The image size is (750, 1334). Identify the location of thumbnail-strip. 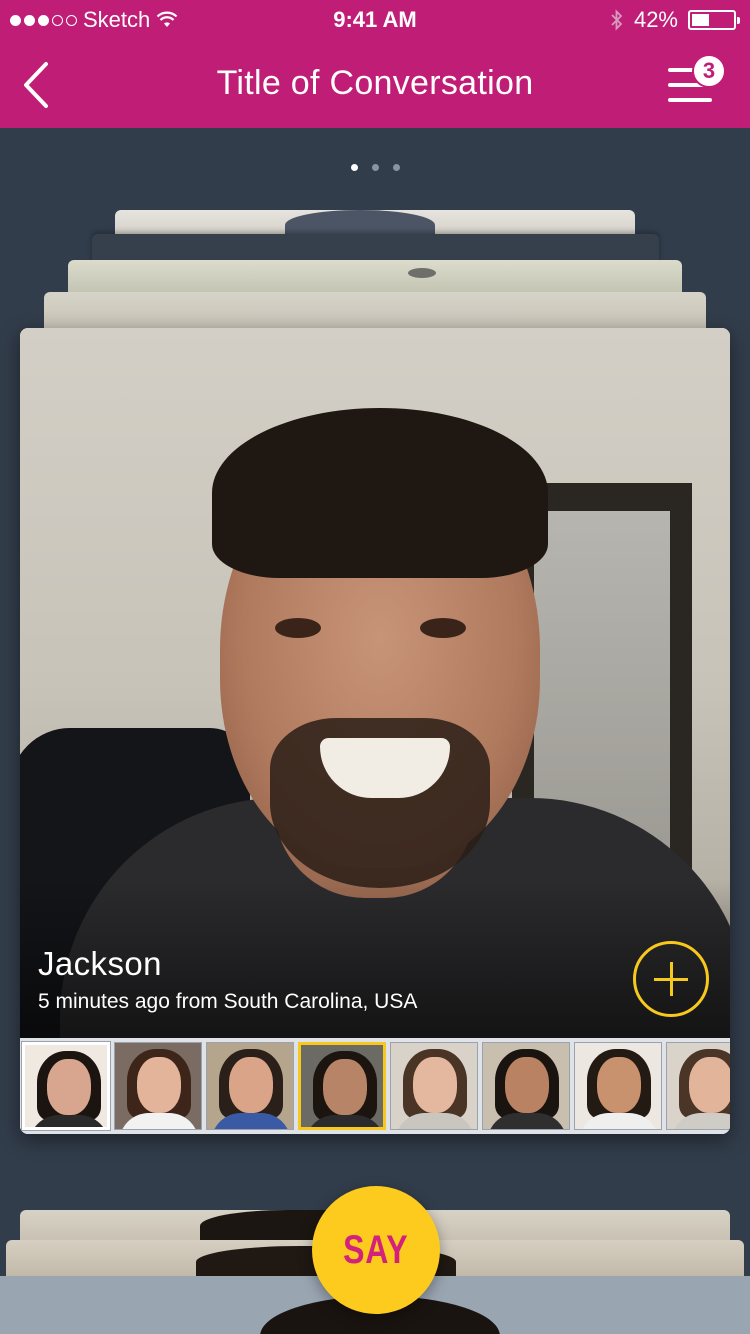
(375, 1086).